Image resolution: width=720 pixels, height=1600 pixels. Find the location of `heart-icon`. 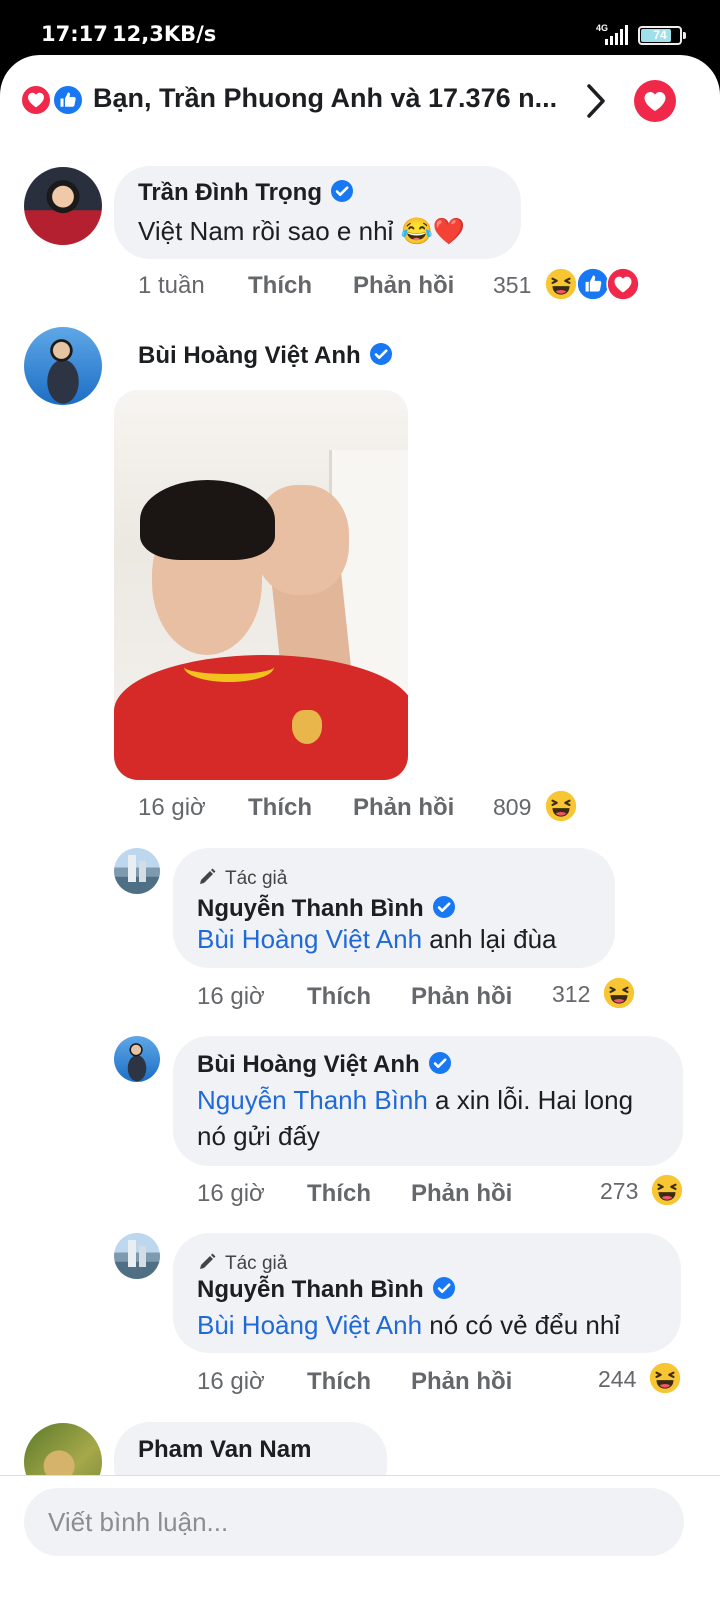

heart-icon is located at coordinates (655, 101).